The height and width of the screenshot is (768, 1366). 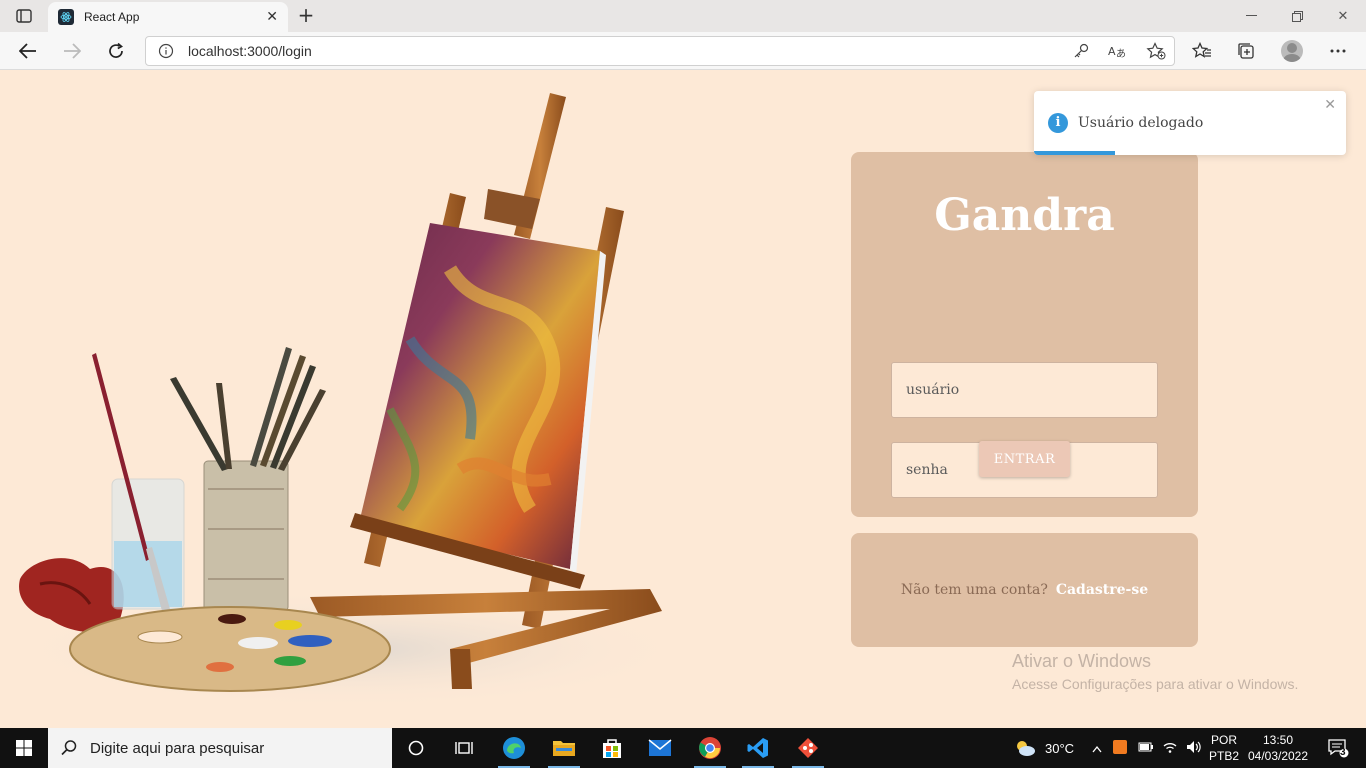 What do you see at coordinates (28, 51) in the screenshot?
I see `back-icon` at bounding box center [28, 51].